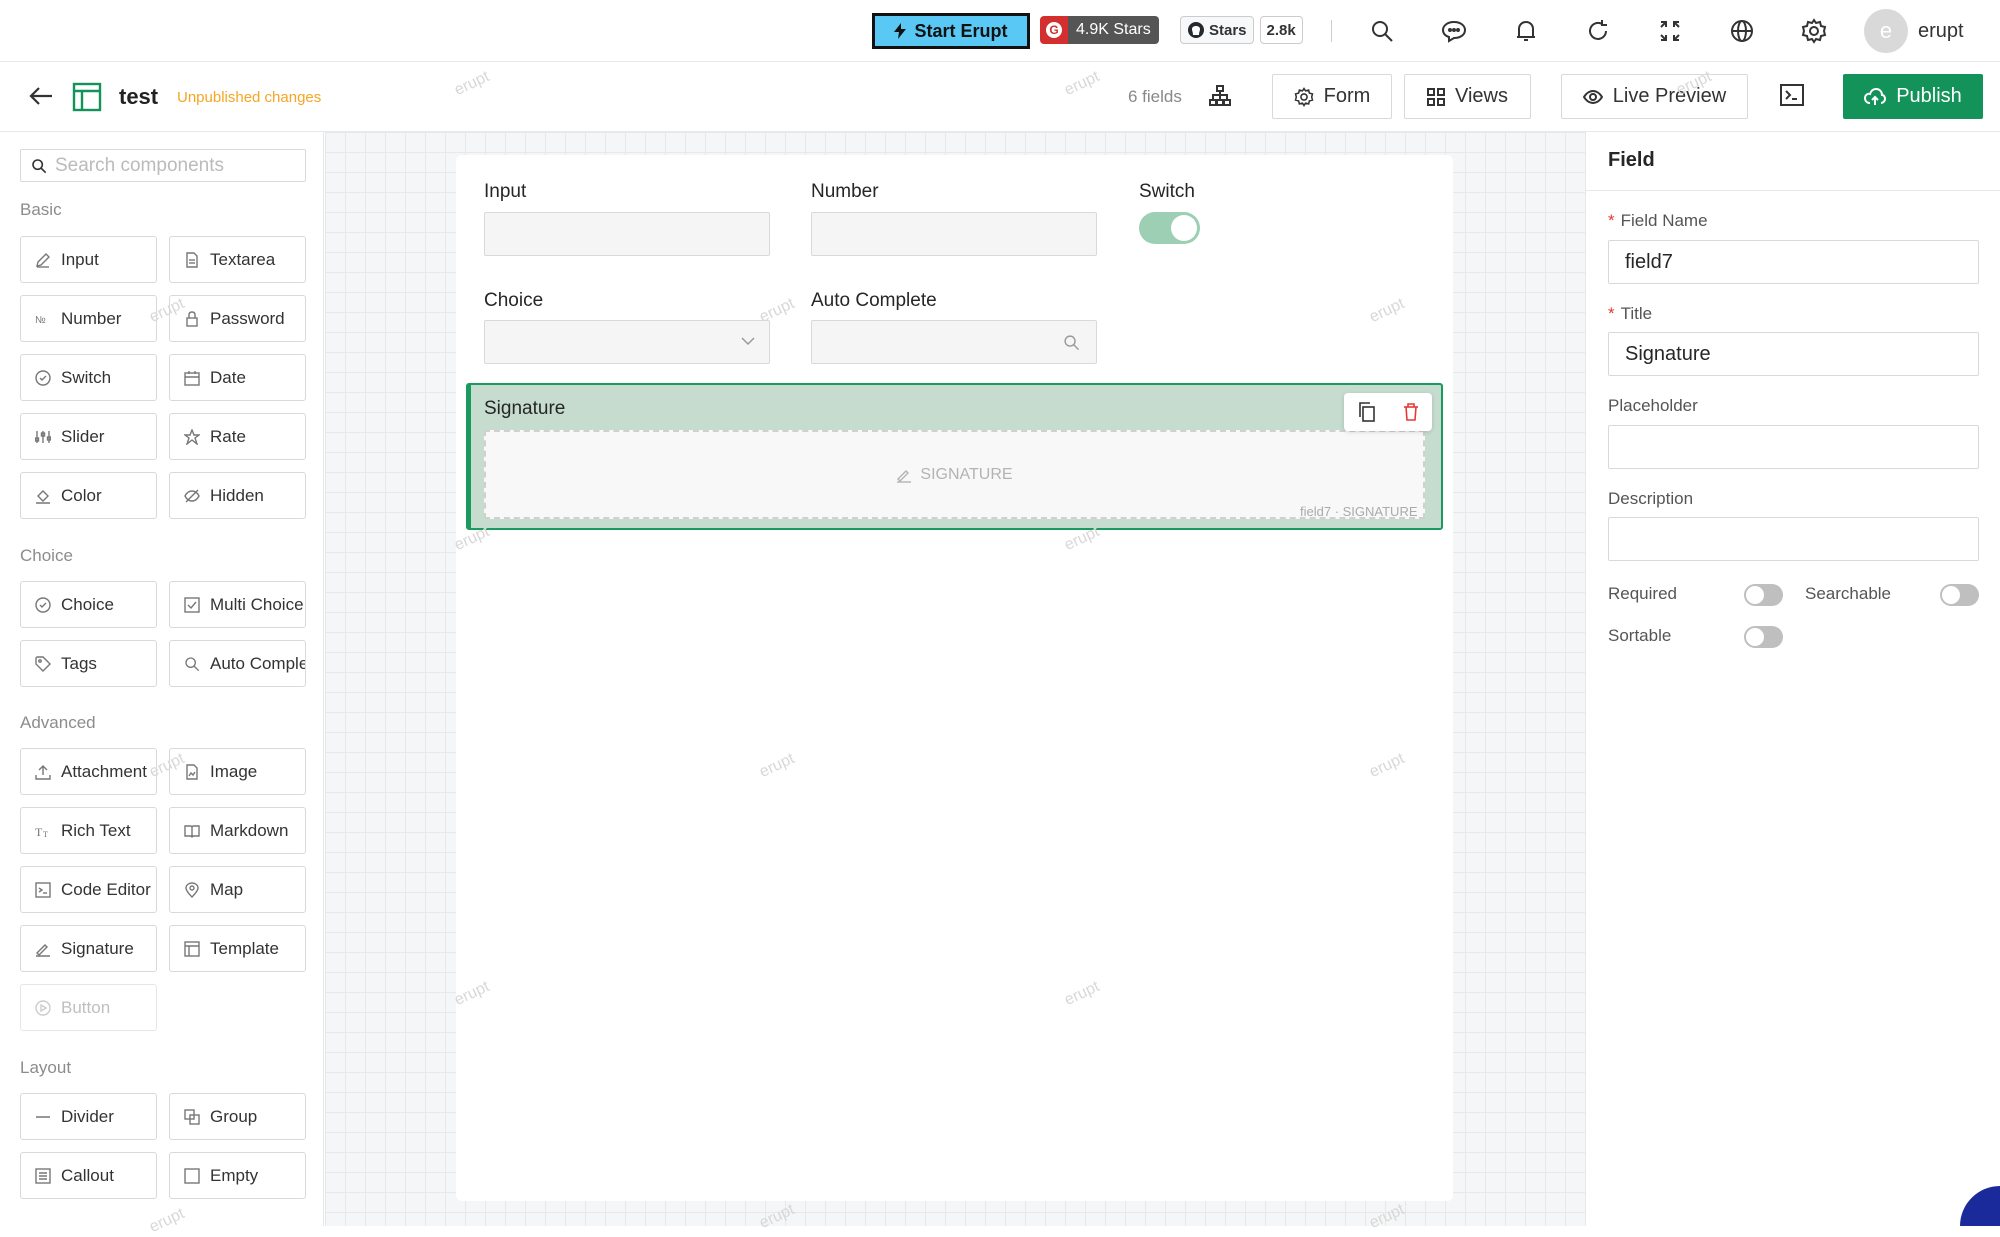  What do you see at coordinates (237, 377) in the screenshot?
I see `component-date: Date` at bounding box center [237, 377].